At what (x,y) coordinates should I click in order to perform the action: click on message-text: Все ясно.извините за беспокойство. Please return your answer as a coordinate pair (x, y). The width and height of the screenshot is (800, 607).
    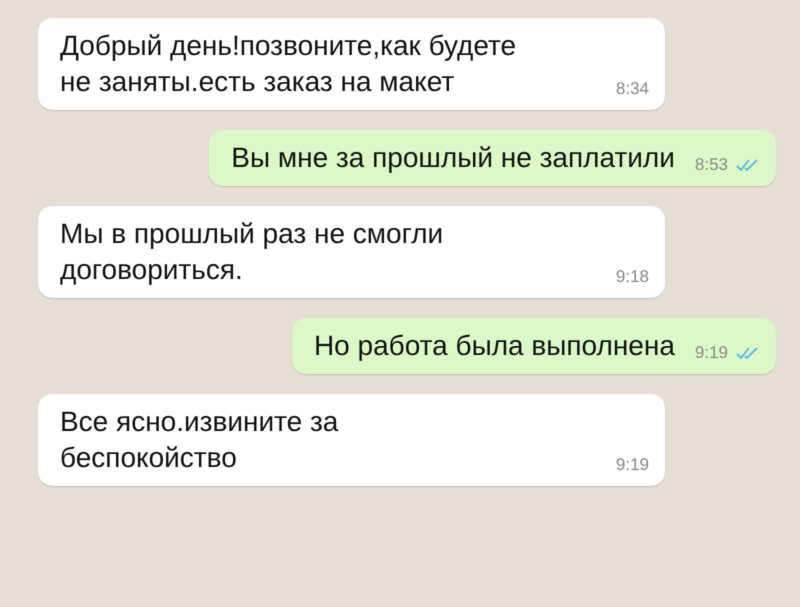
    Looking at the image, I should click on (199, 439).